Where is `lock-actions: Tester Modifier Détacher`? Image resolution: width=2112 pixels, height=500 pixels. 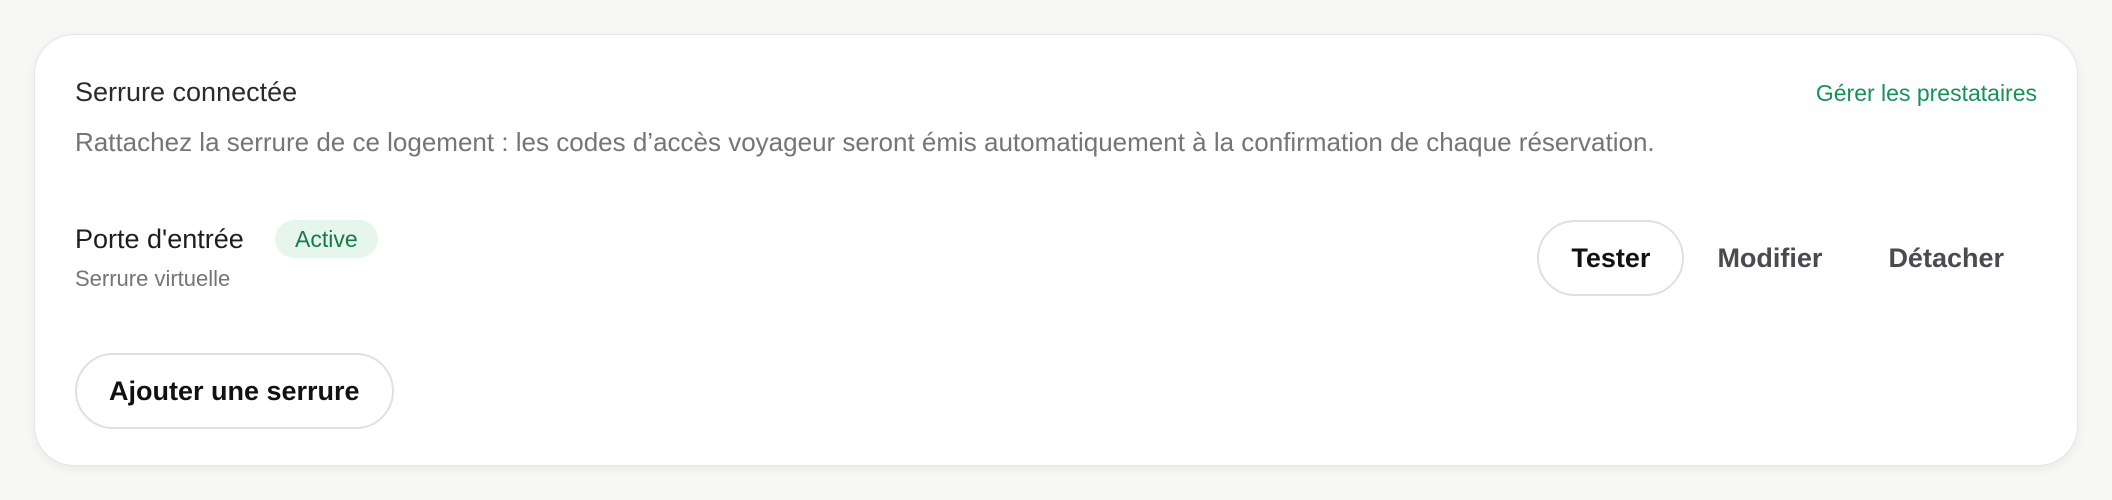 lock-actions: Tester Modifier Détacher is located at coordinates (1787, 258).